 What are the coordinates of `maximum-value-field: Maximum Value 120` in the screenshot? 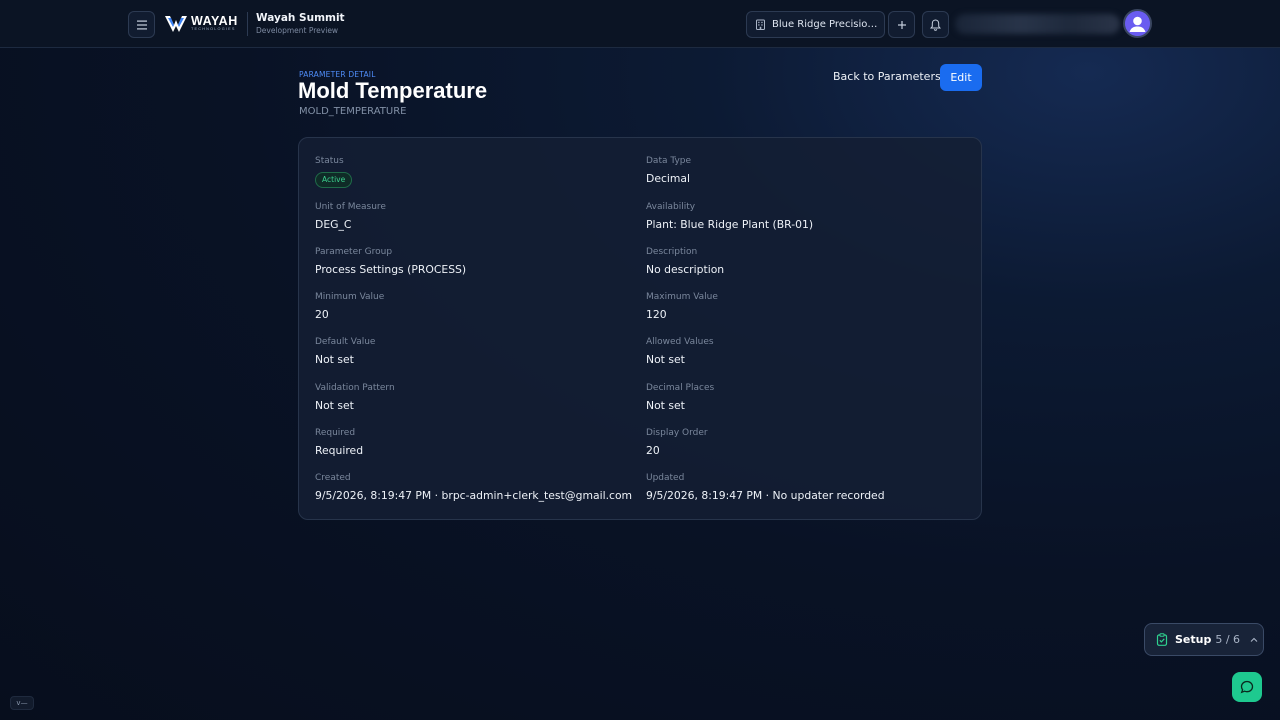 It's located at (682, 306).